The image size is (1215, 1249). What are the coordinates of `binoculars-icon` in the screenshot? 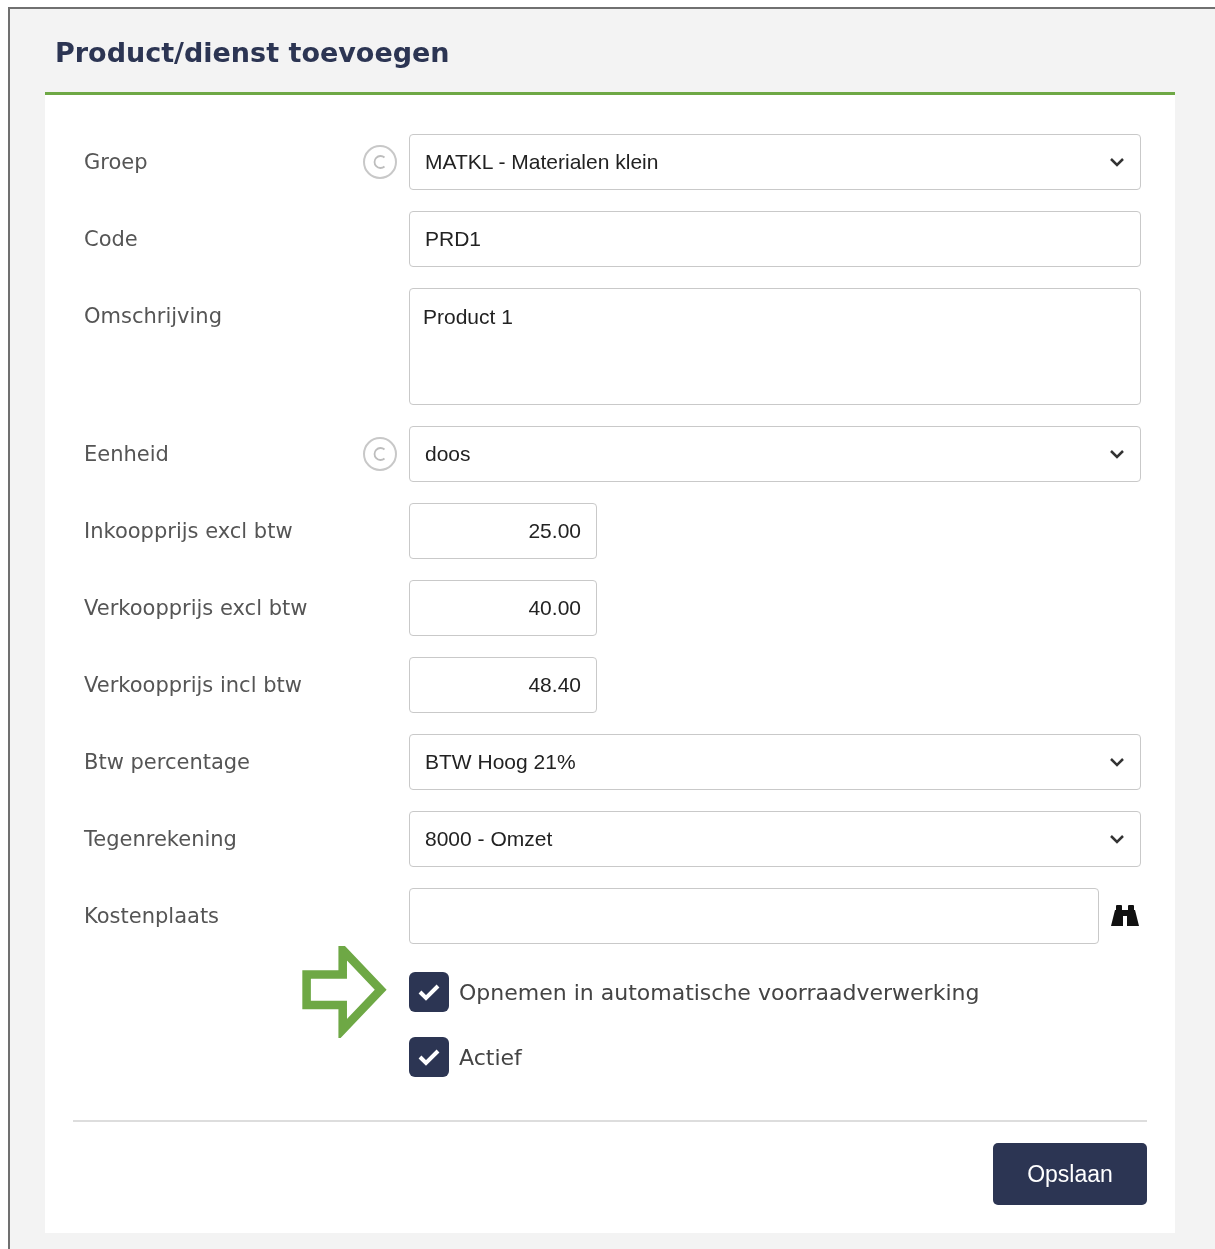 It's located at (1125, 916).